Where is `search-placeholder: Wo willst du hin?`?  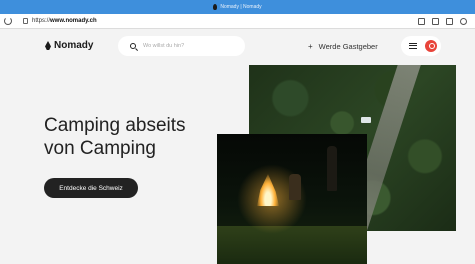
search-placeholder: Wo willst du hin? is located at coordinates (164, 46).